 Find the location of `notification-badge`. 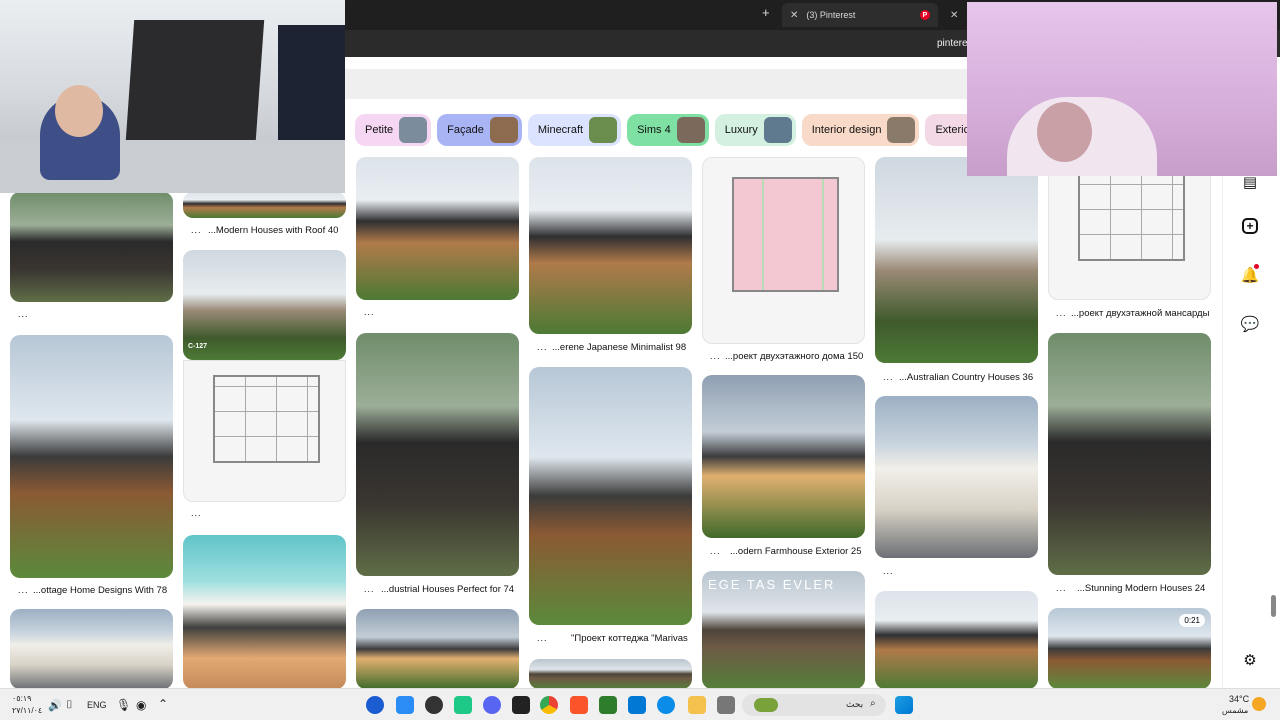

notification-badge is located at coordinates (1256, 266).